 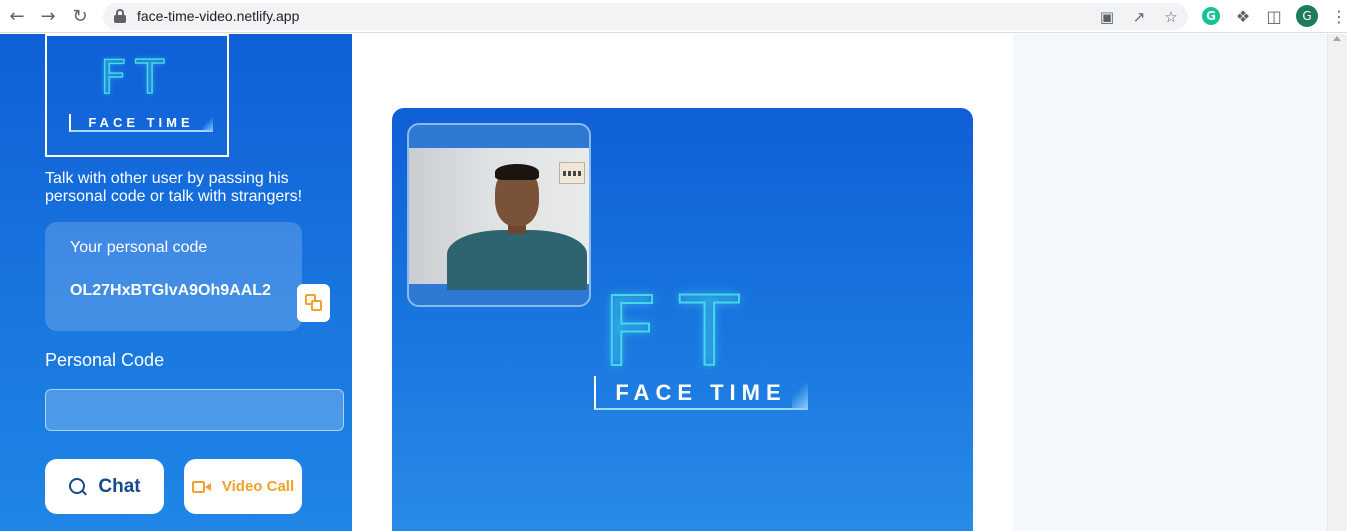 I want to click on chat-button-label: Chat, so click(x=119, y=486).